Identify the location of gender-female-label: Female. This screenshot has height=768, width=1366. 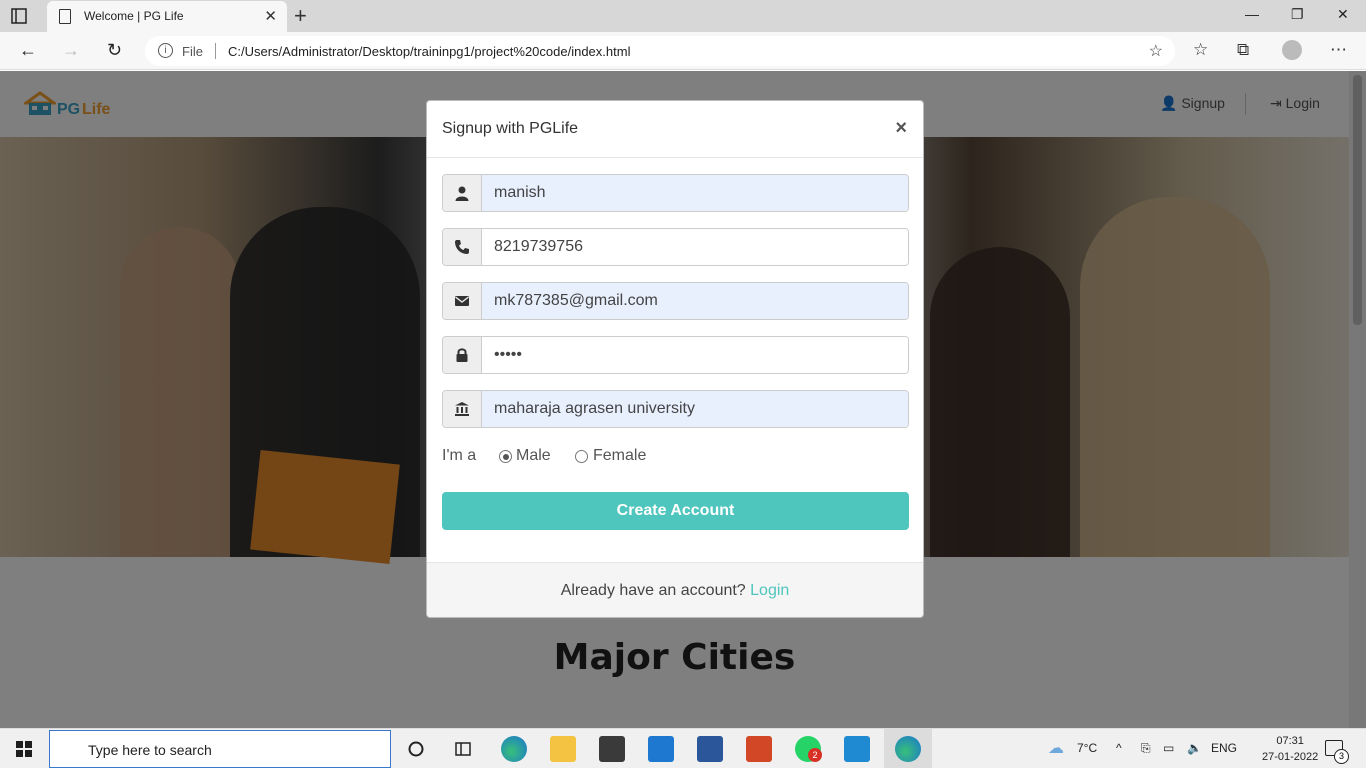
(619, 456).